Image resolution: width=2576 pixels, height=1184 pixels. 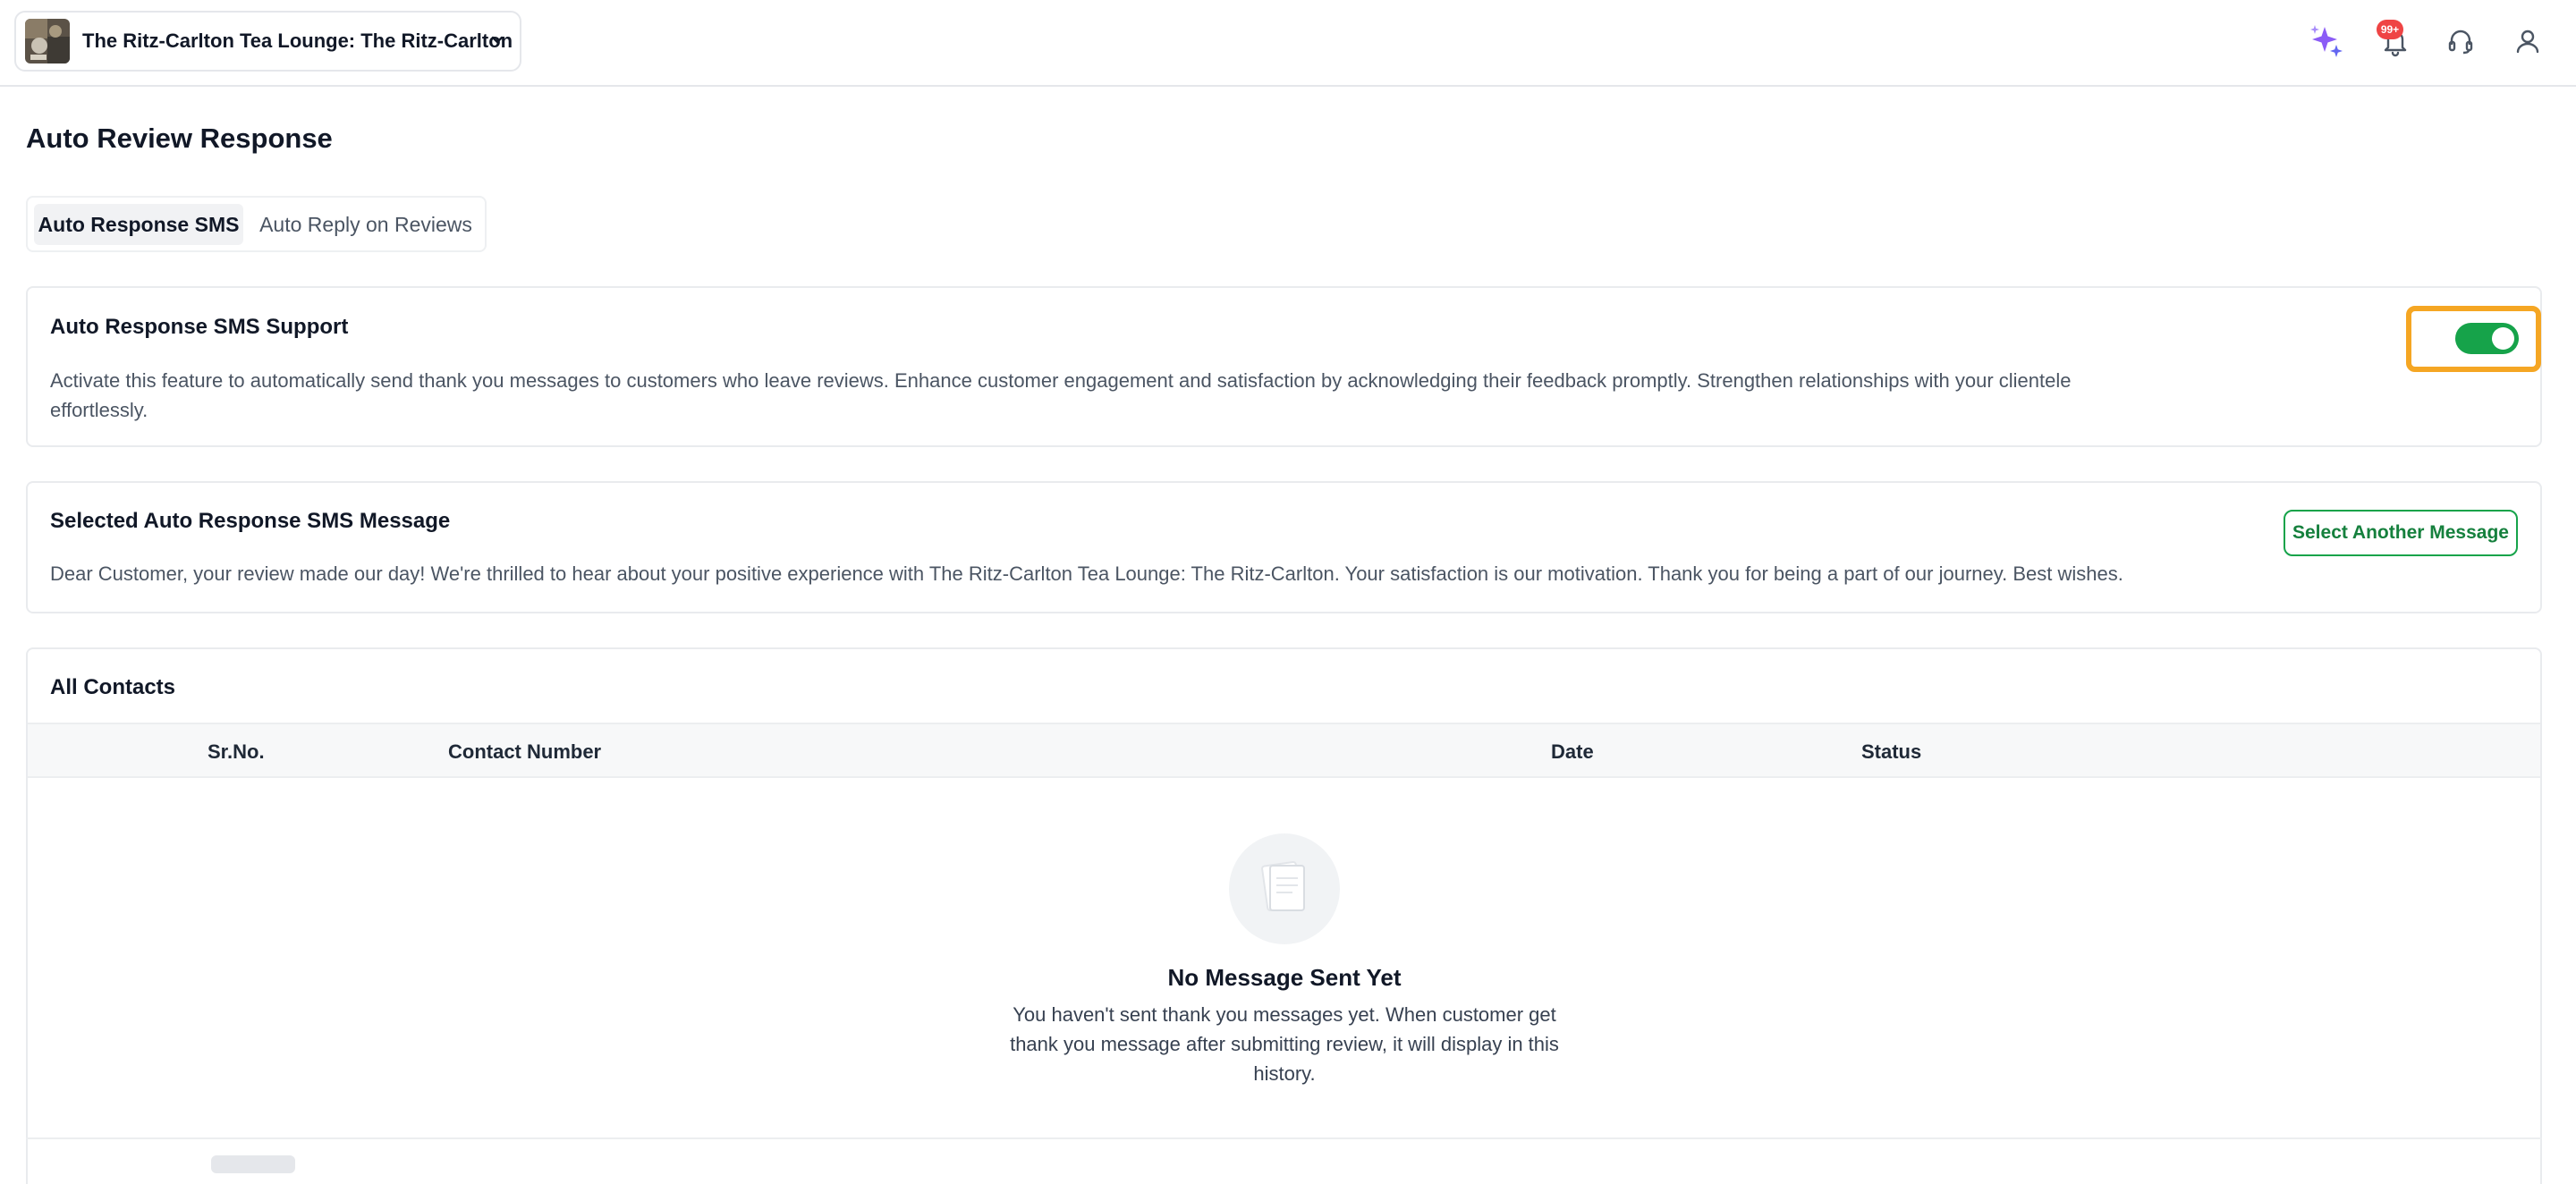 What do you see at coordinates (297, 41) in the screenshot?
I see `business-name: The Ritz-Carlton Tea Lounge` at bounding box center [297, 41].